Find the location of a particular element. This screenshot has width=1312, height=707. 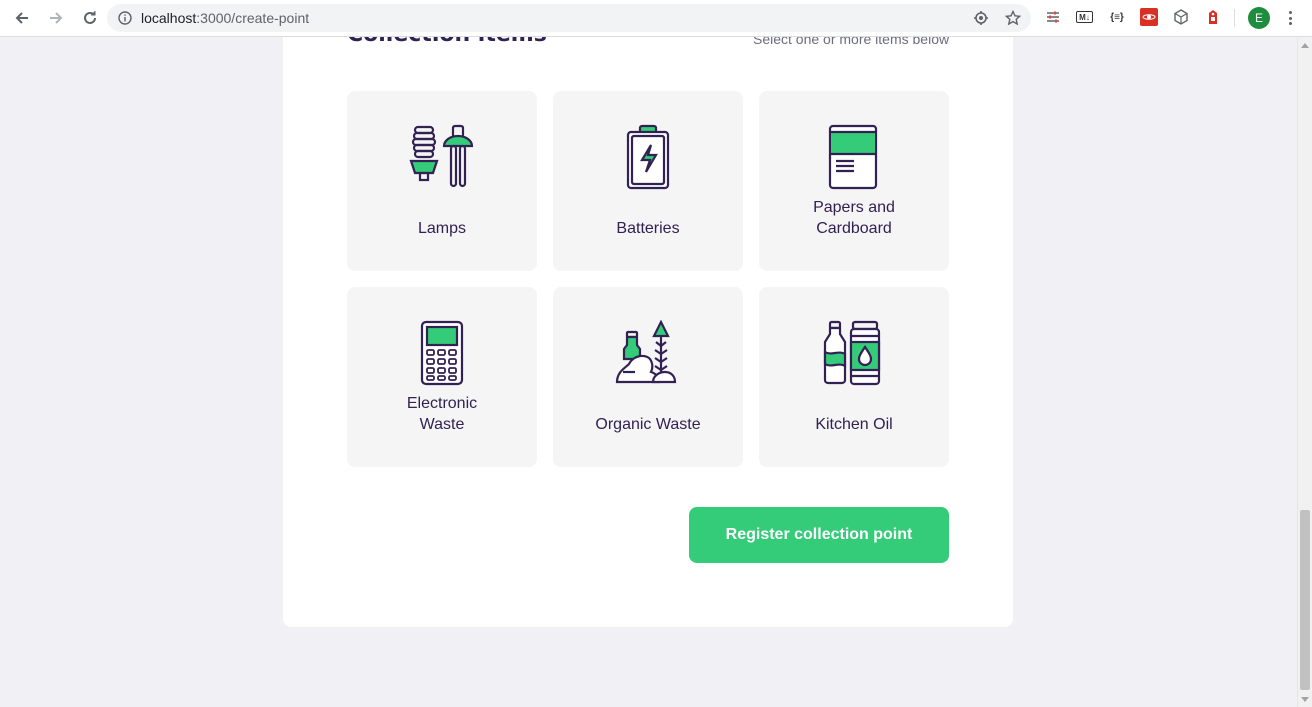

item-lamps: Lamps is located at coordinates (442, 181).